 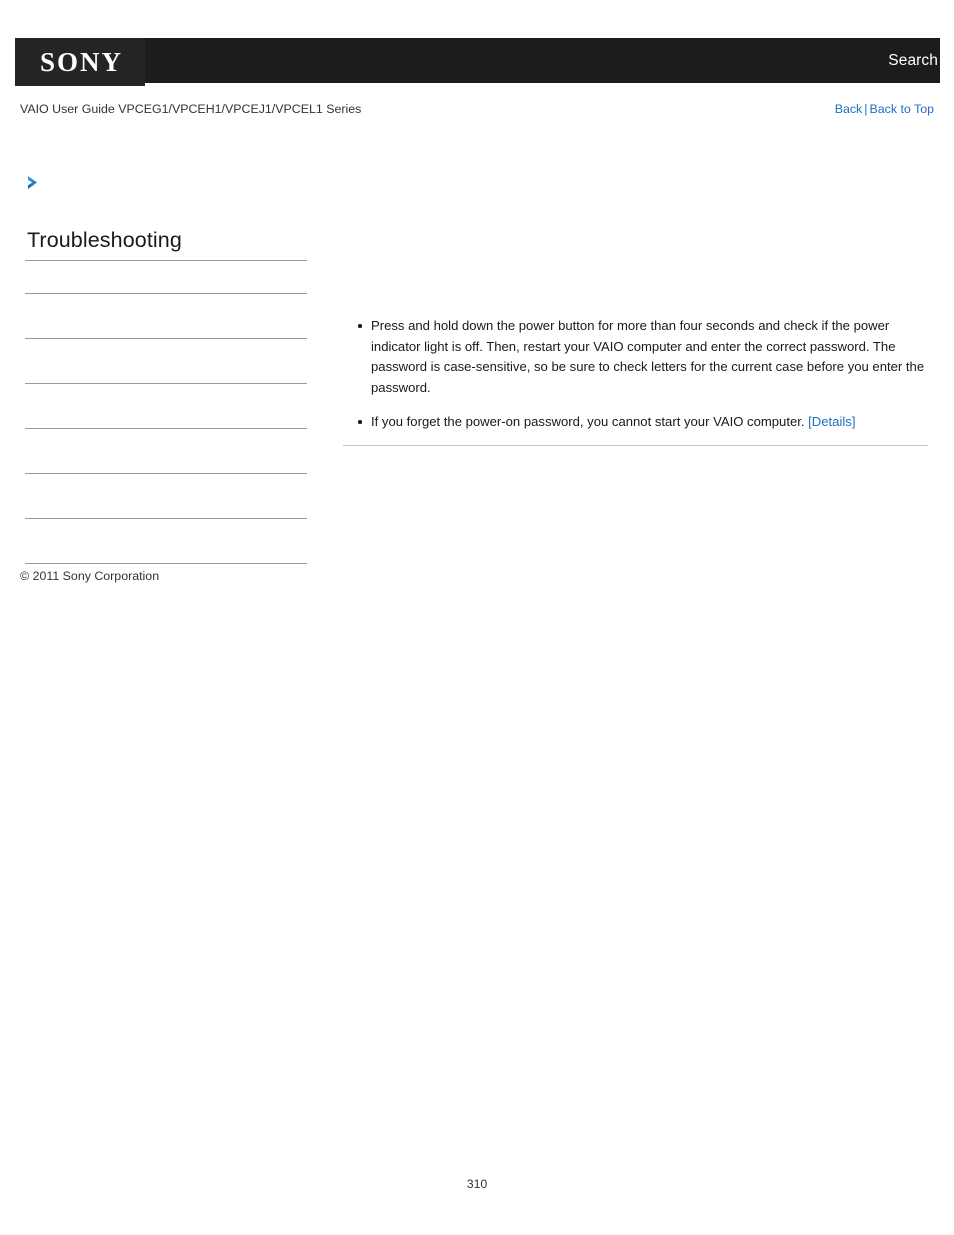 I want to click on back-link: Back, so click(x=849, y=109).